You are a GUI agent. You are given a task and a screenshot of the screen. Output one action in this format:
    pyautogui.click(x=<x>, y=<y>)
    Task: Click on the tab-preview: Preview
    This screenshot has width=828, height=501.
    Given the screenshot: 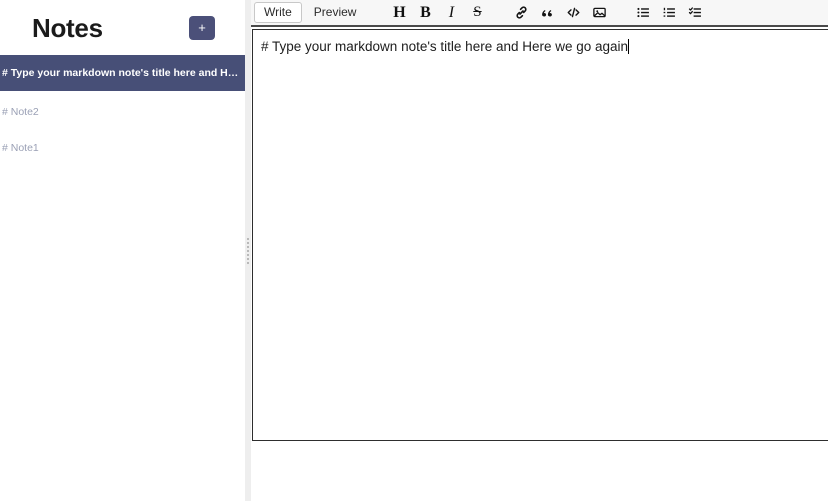 What is the action you would take?
    pyautogui.click(x=335, y=12)
    